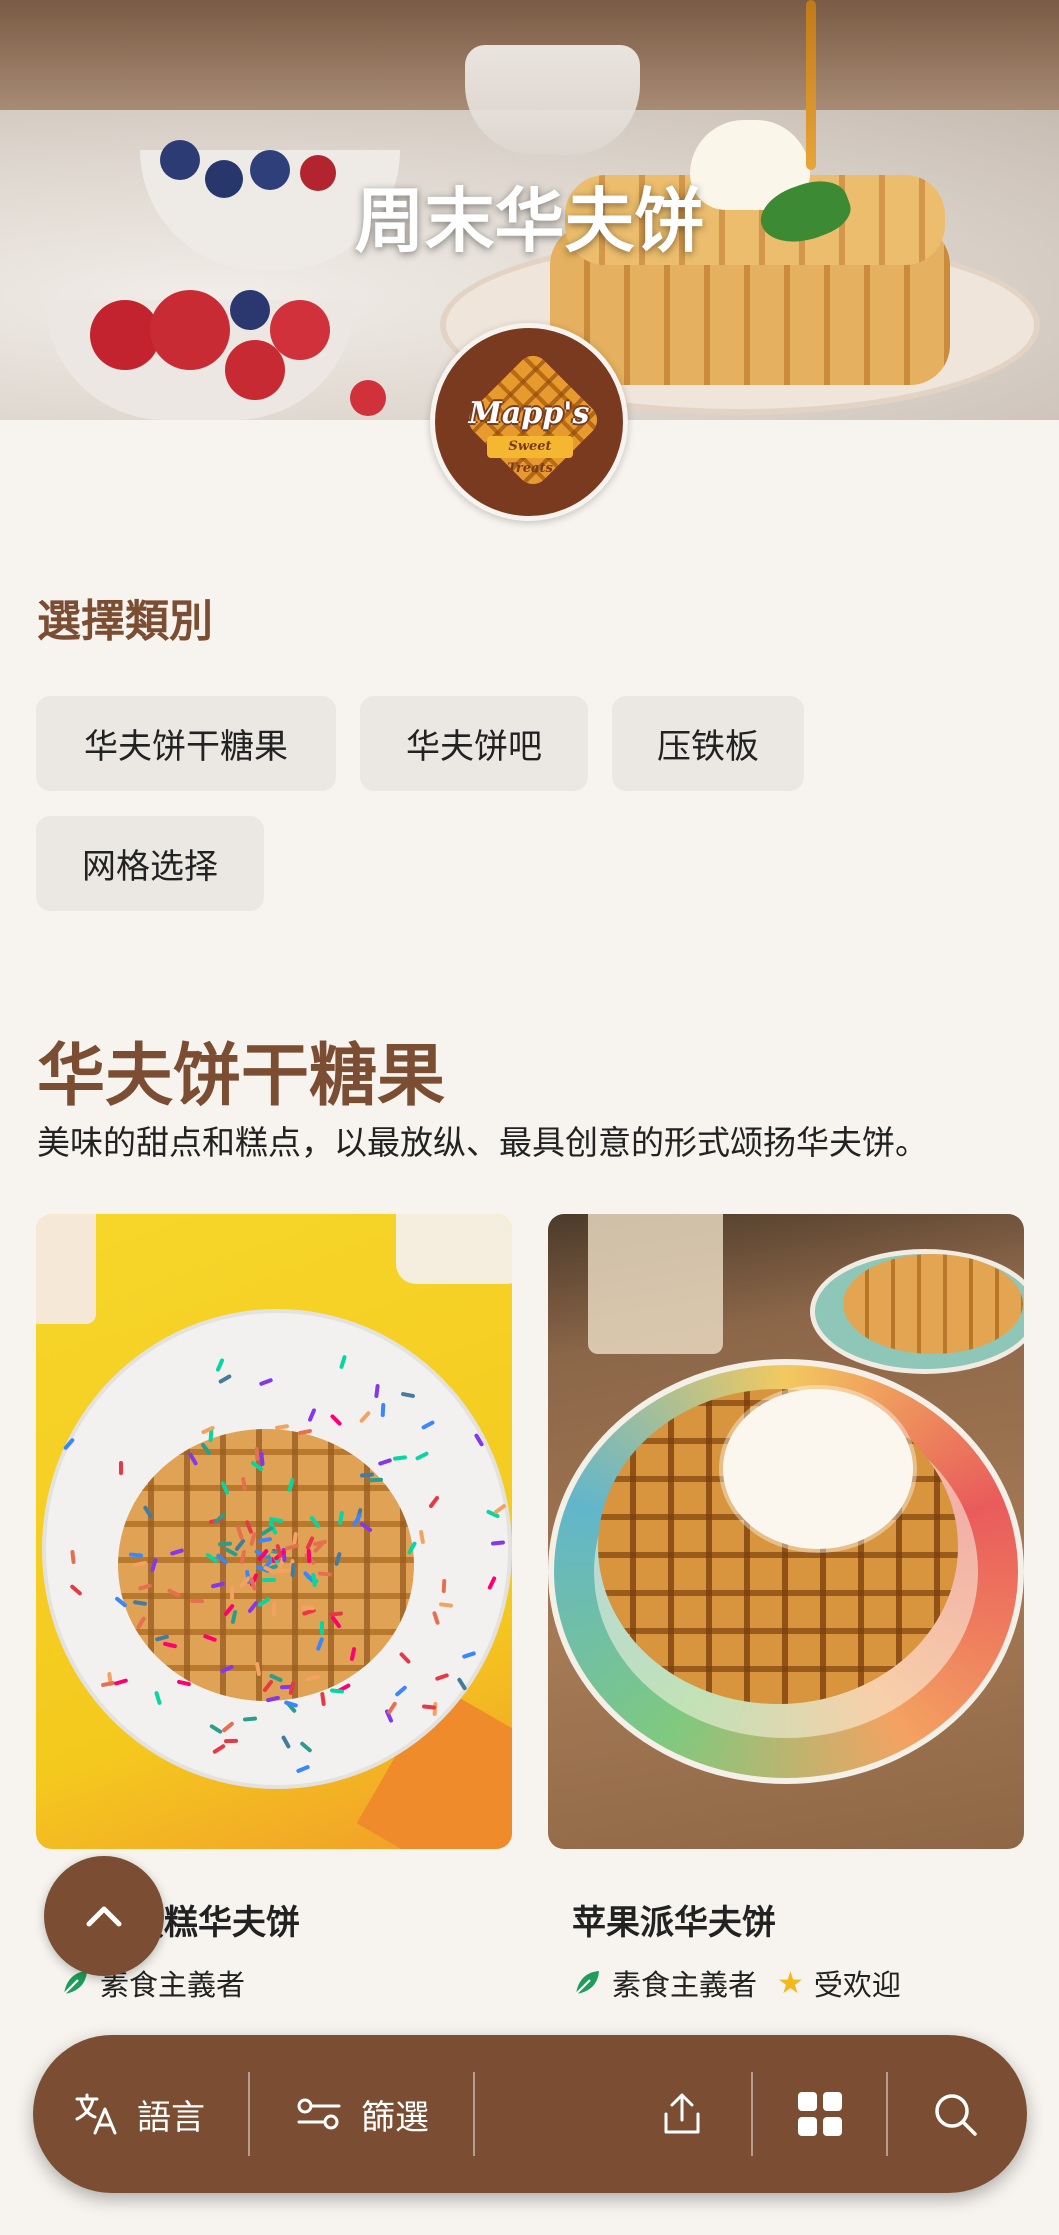  Describe the element at coordinates (529, 413) in the screenshot. I see `logo-brand-text: Mapp's` at that location.